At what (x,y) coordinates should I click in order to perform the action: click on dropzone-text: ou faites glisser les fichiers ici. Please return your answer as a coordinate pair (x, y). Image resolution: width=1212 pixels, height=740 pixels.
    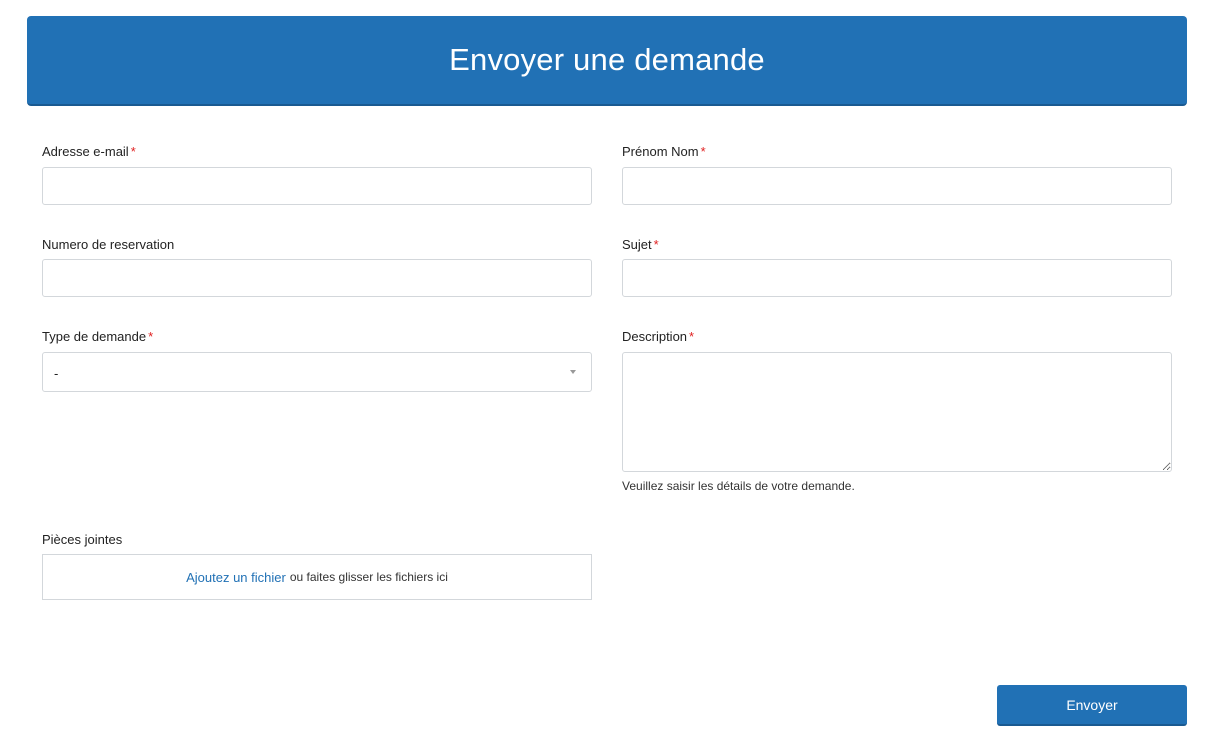
    Looking at the image, I should click on (368, 577).